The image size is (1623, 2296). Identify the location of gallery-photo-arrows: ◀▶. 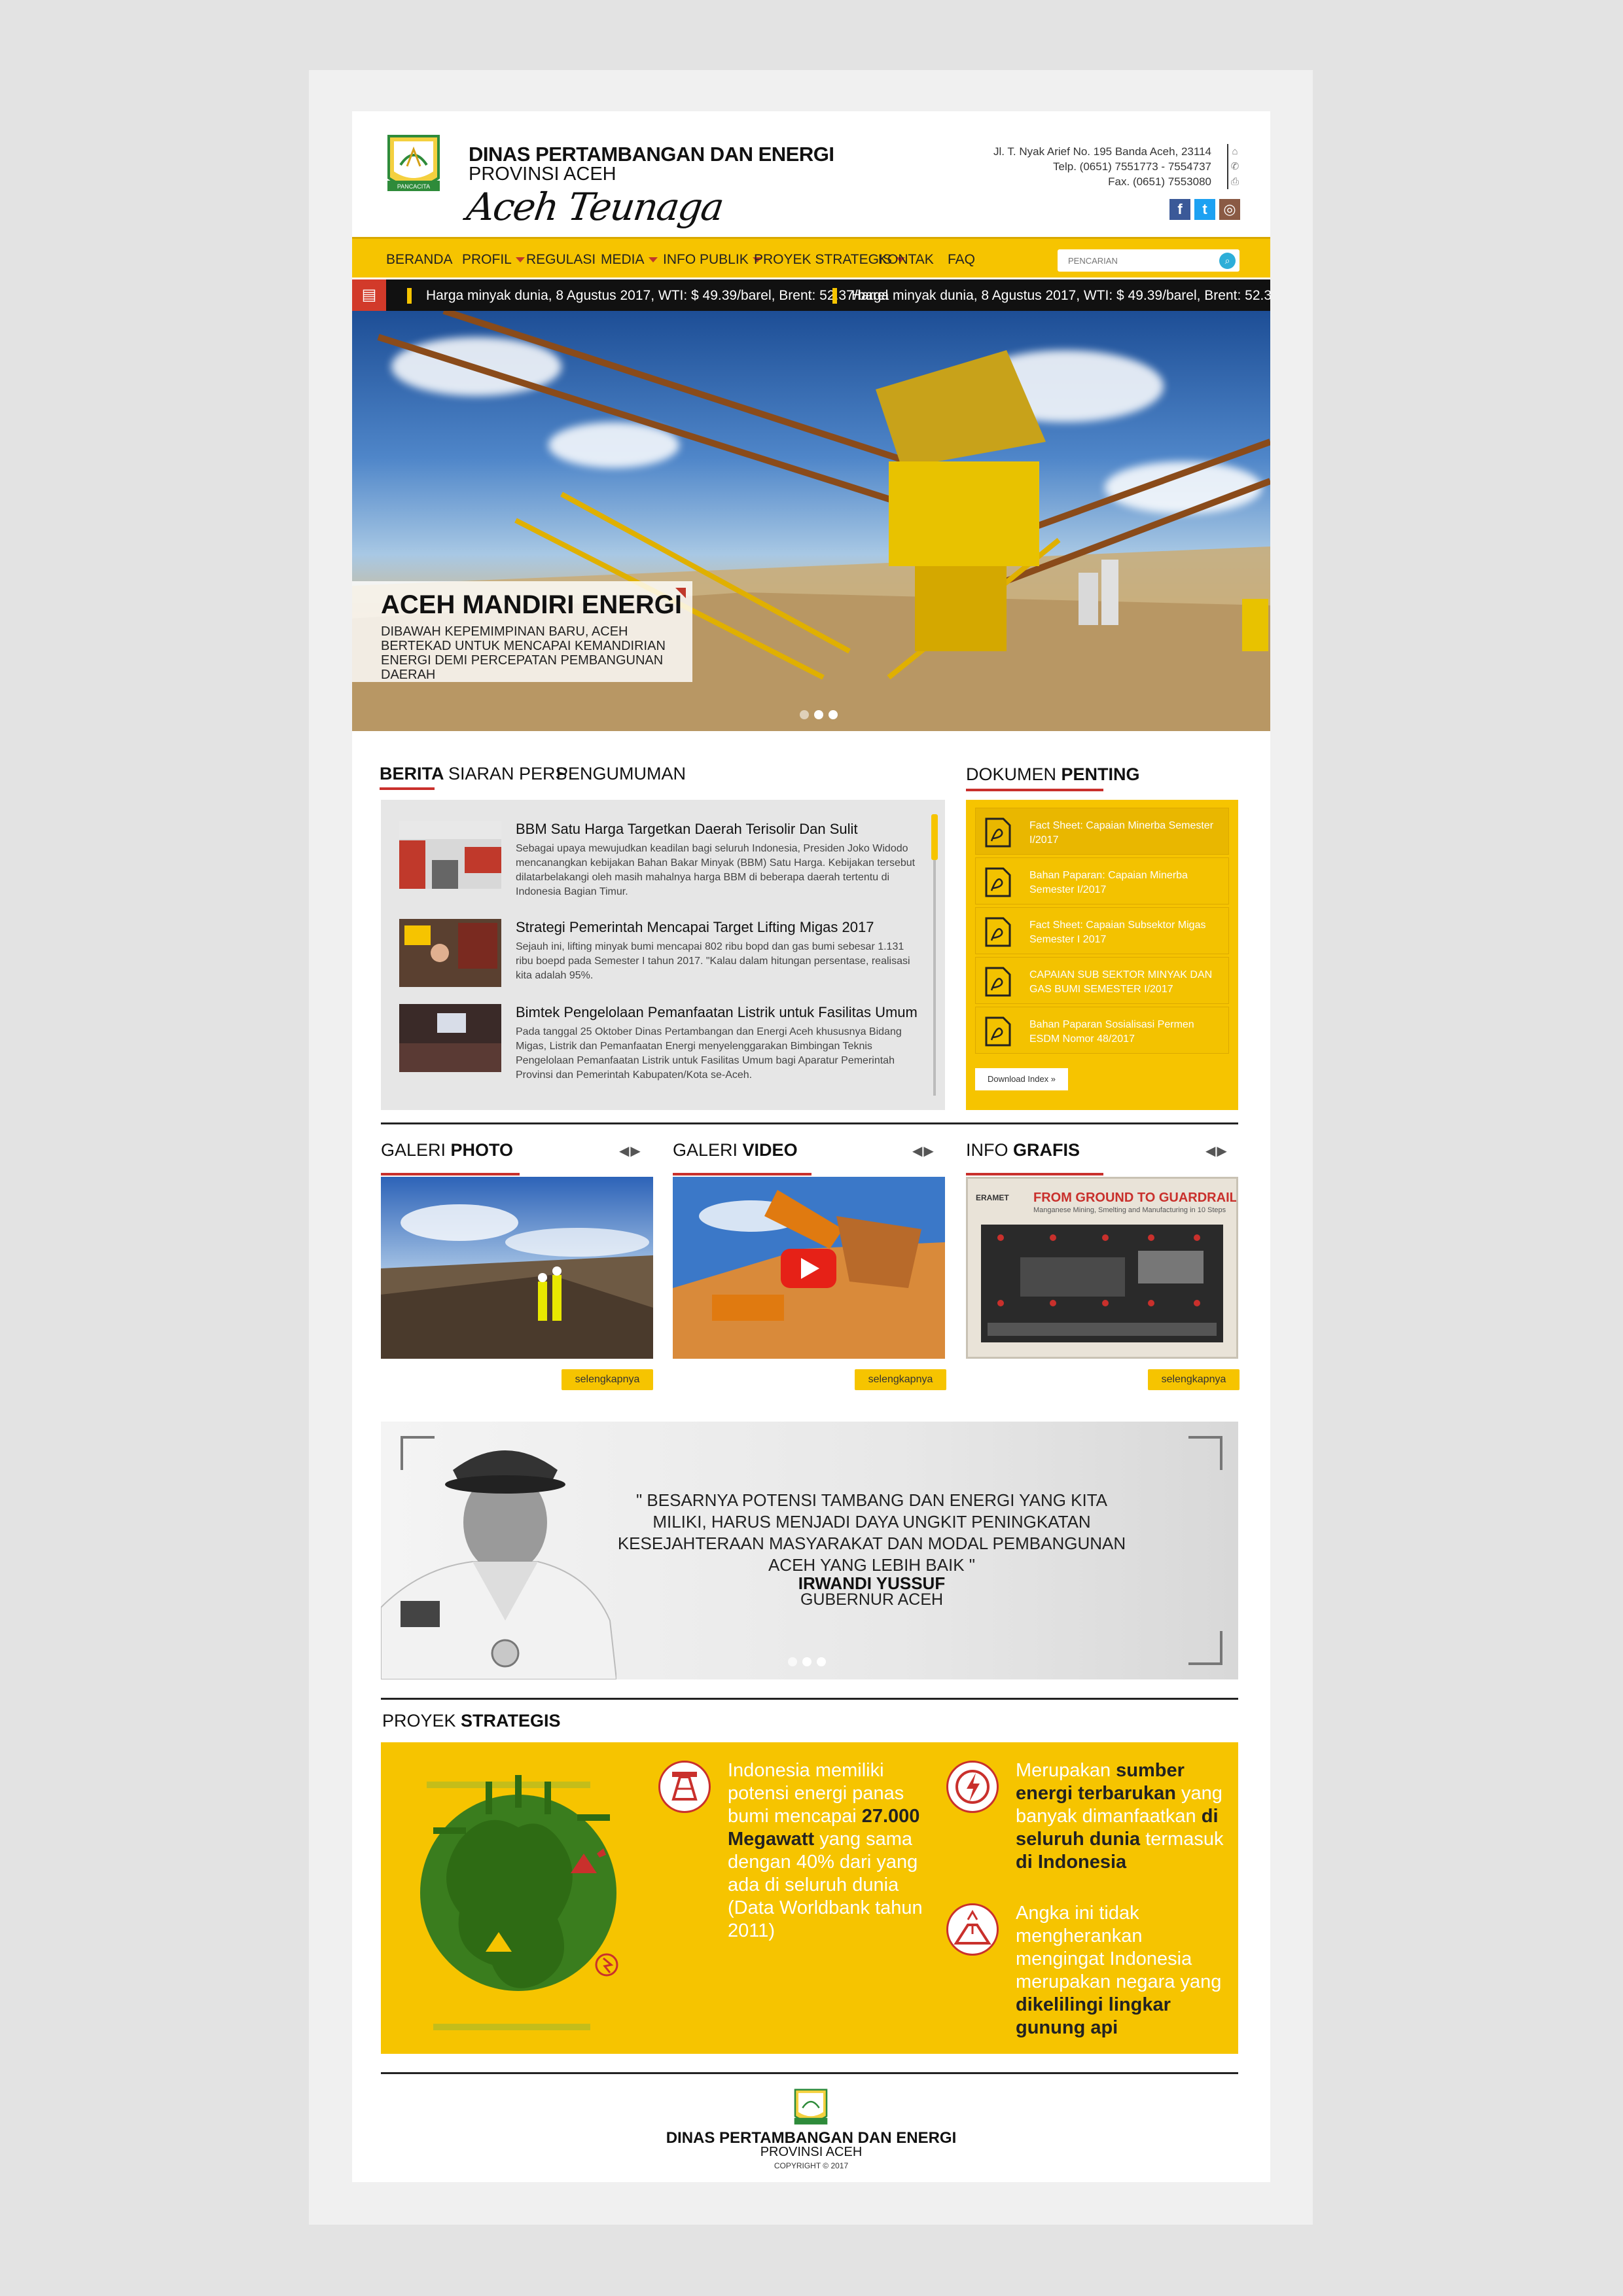
(630, 1151).